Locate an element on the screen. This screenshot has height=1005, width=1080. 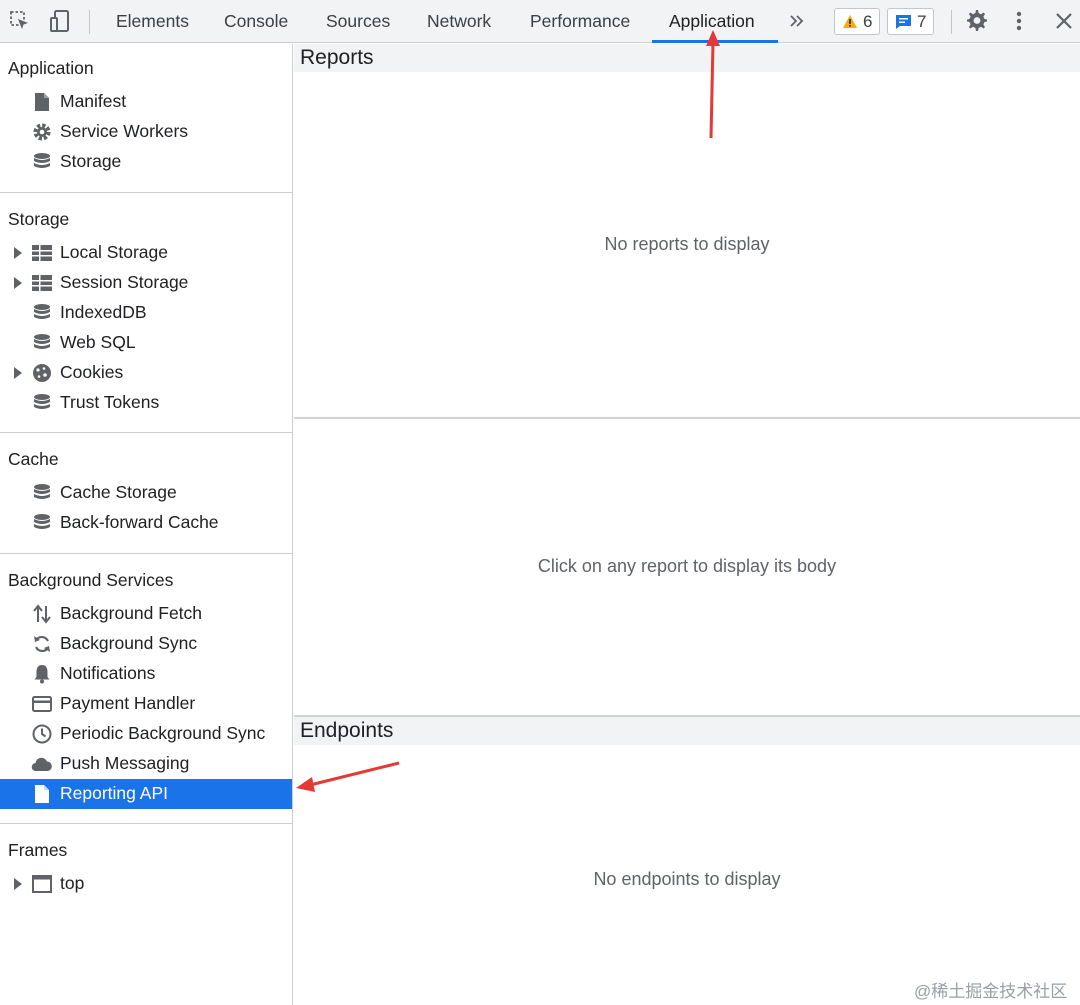
sidebar-item-label: Web SQL is located at coordinates (98, 342).